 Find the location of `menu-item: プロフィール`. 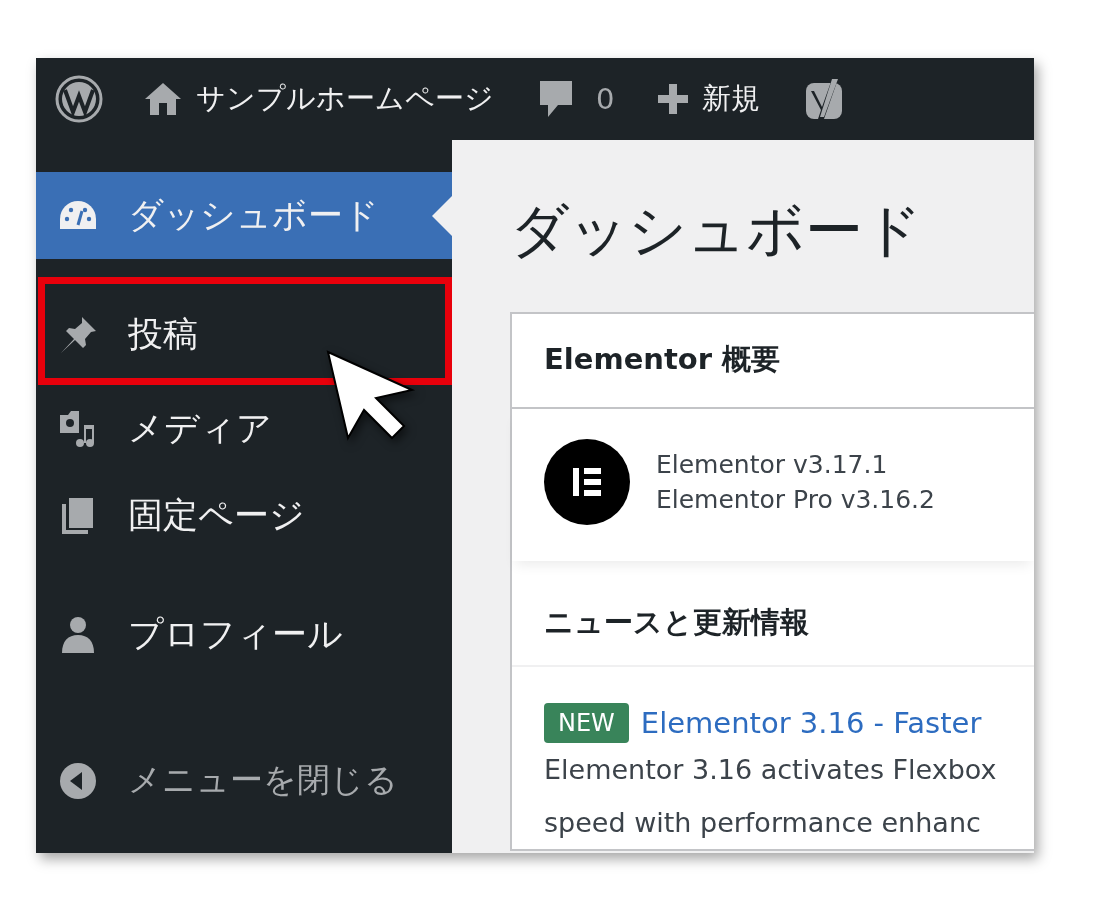

menu-item: プロフィール is located at coordinates (244, 634).